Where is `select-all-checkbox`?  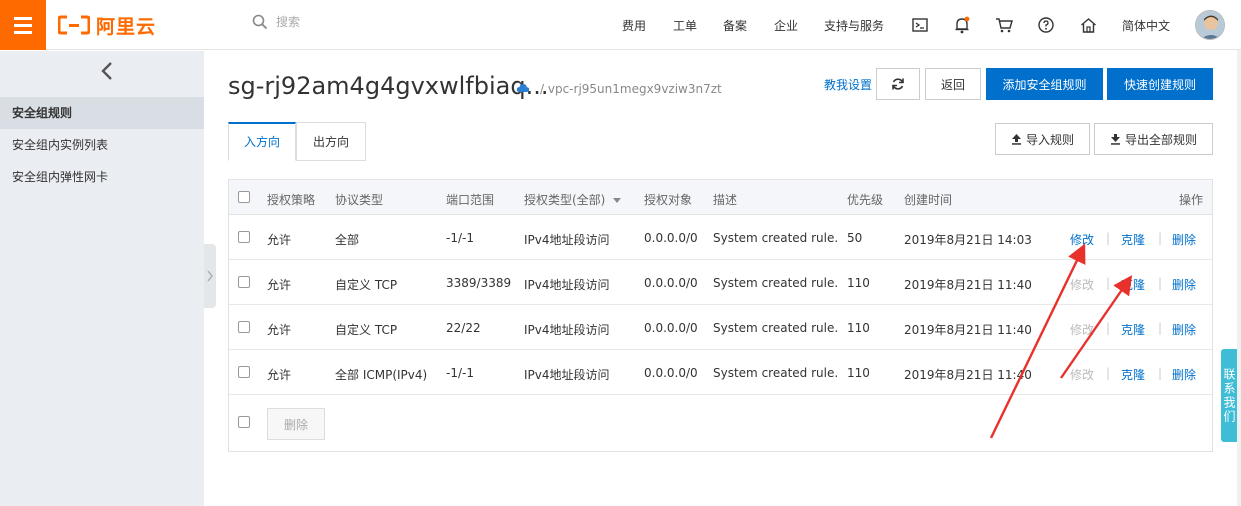
select-all-checkbox is located at coordinates (244, 197).